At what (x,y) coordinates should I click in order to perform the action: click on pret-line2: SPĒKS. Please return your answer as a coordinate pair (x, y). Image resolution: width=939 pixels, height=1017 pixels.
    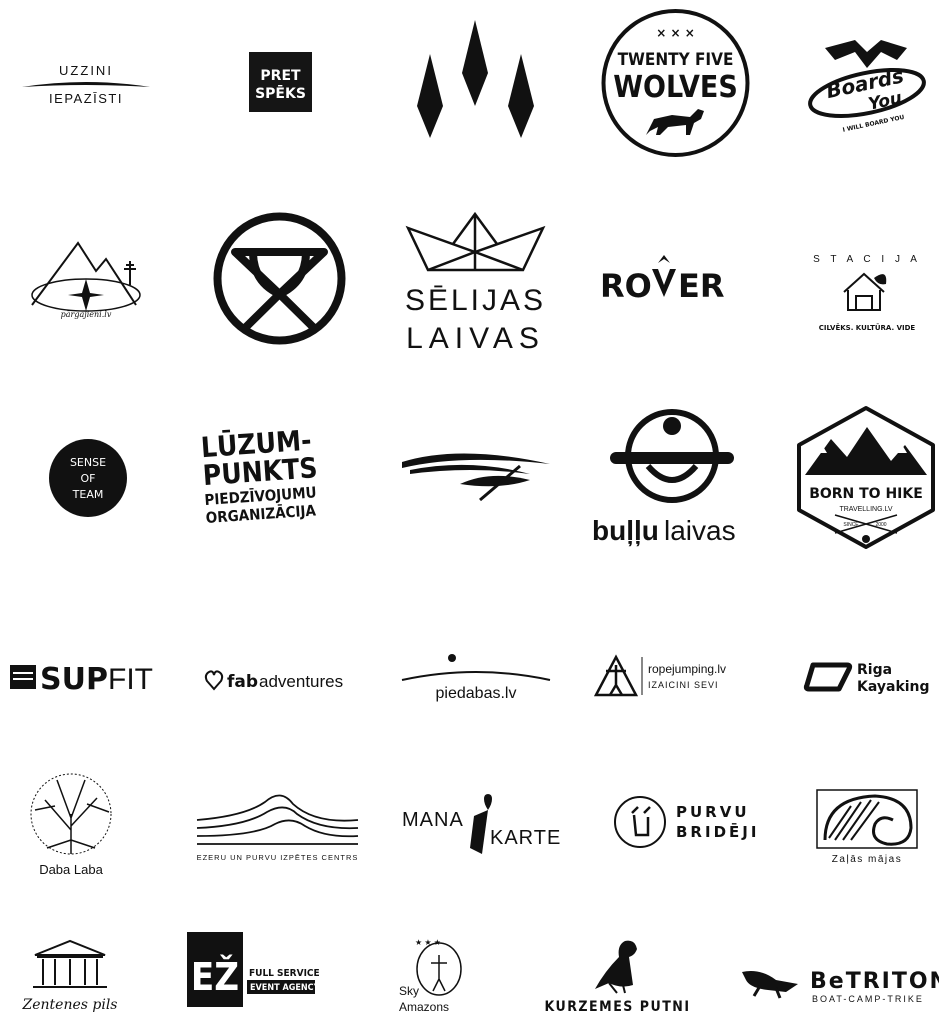
    Looking at the image, I should click on (280, 93).